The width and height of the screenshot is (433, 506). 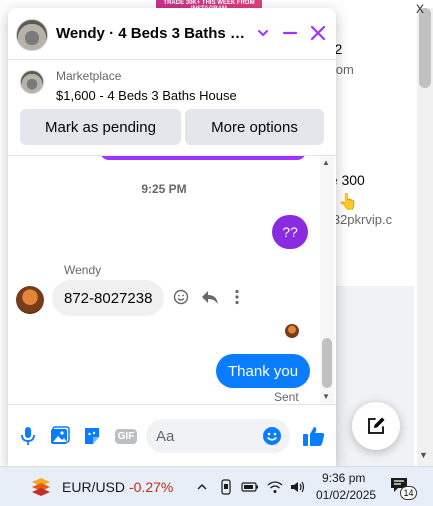 I want to click on mark-as-pending-button: Mark as pending, so click(x=100, y=127).